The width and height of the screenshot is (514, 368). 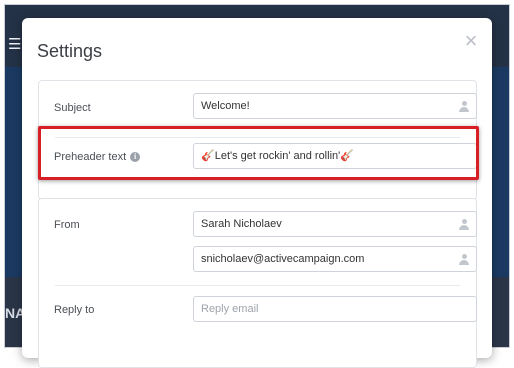 What do you see at coordinates (230, 309) in the screenshot?
I see `reply-to-placeholder: Reply email` at bounding box center [230, 309].